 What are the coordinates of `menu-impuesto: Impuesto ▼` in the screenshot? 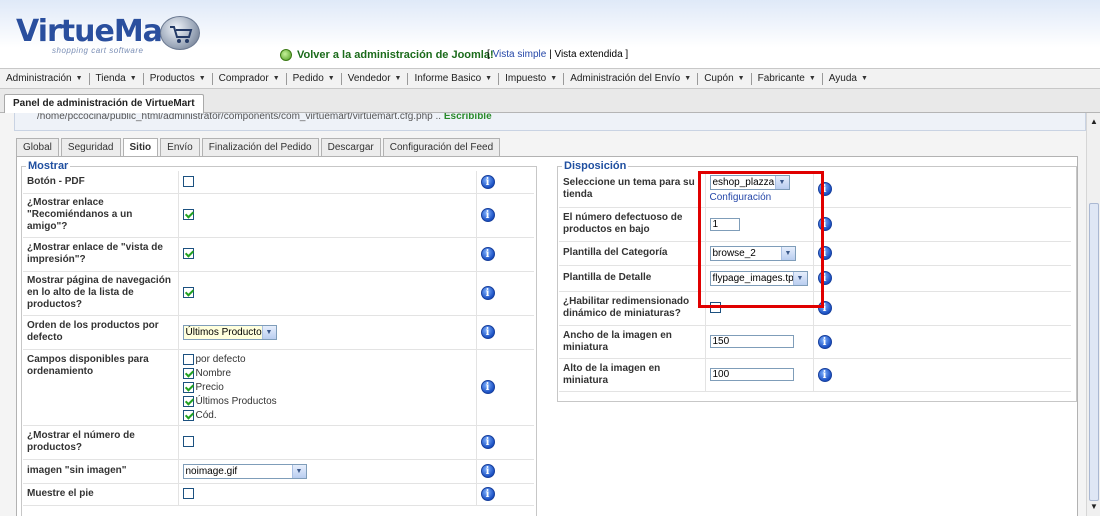 It's located at (534, 78).